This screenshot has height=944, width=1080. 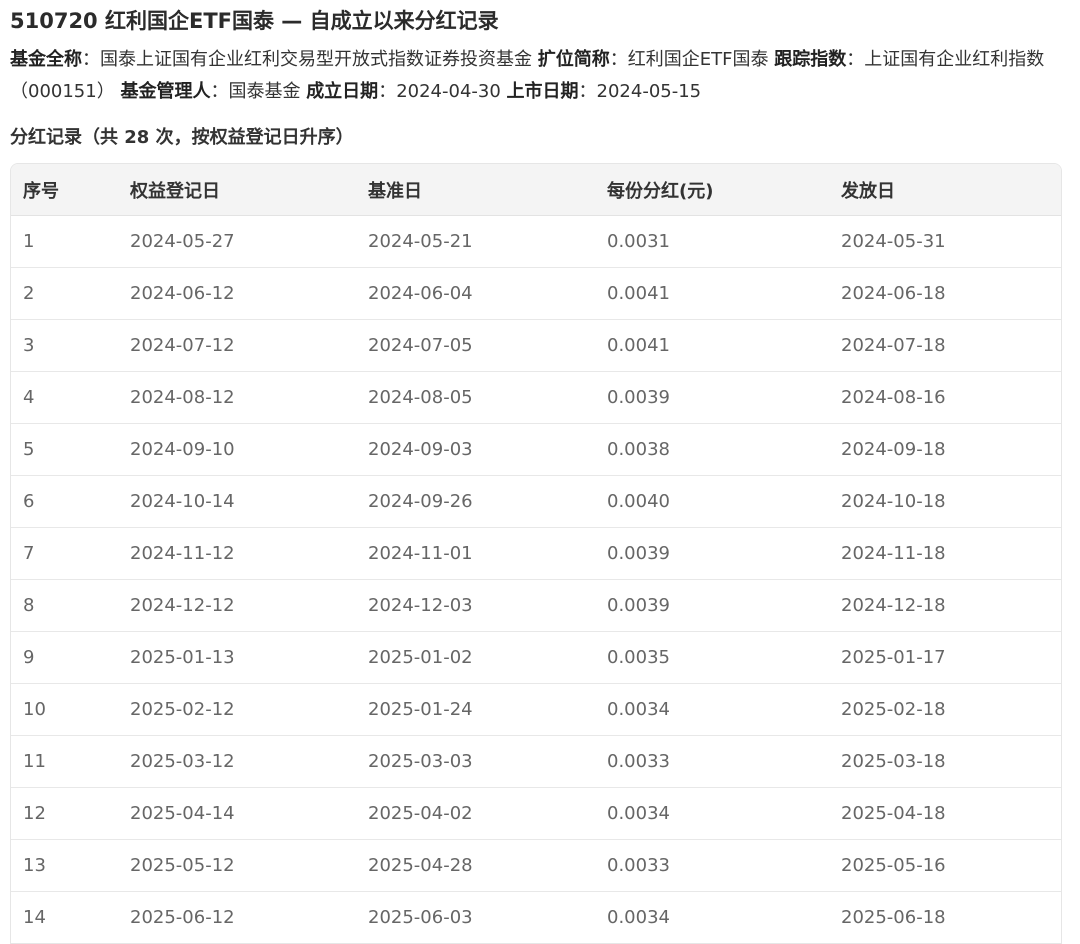 I want to click on table-cell: 2025-04-18, so click(x=945, y=813).